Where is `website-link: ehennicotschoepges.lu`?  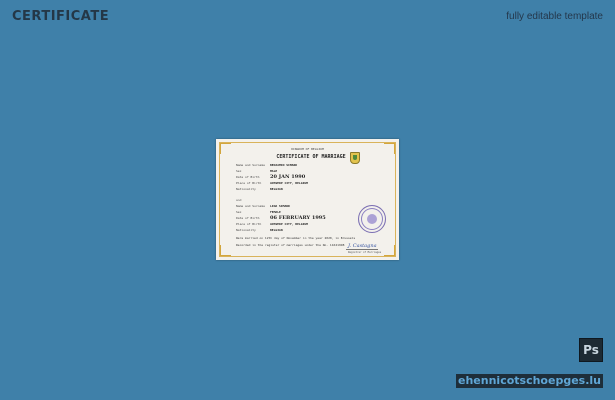 website-link: ehennicotschoepges.lu is located at coordinates (529, 381).